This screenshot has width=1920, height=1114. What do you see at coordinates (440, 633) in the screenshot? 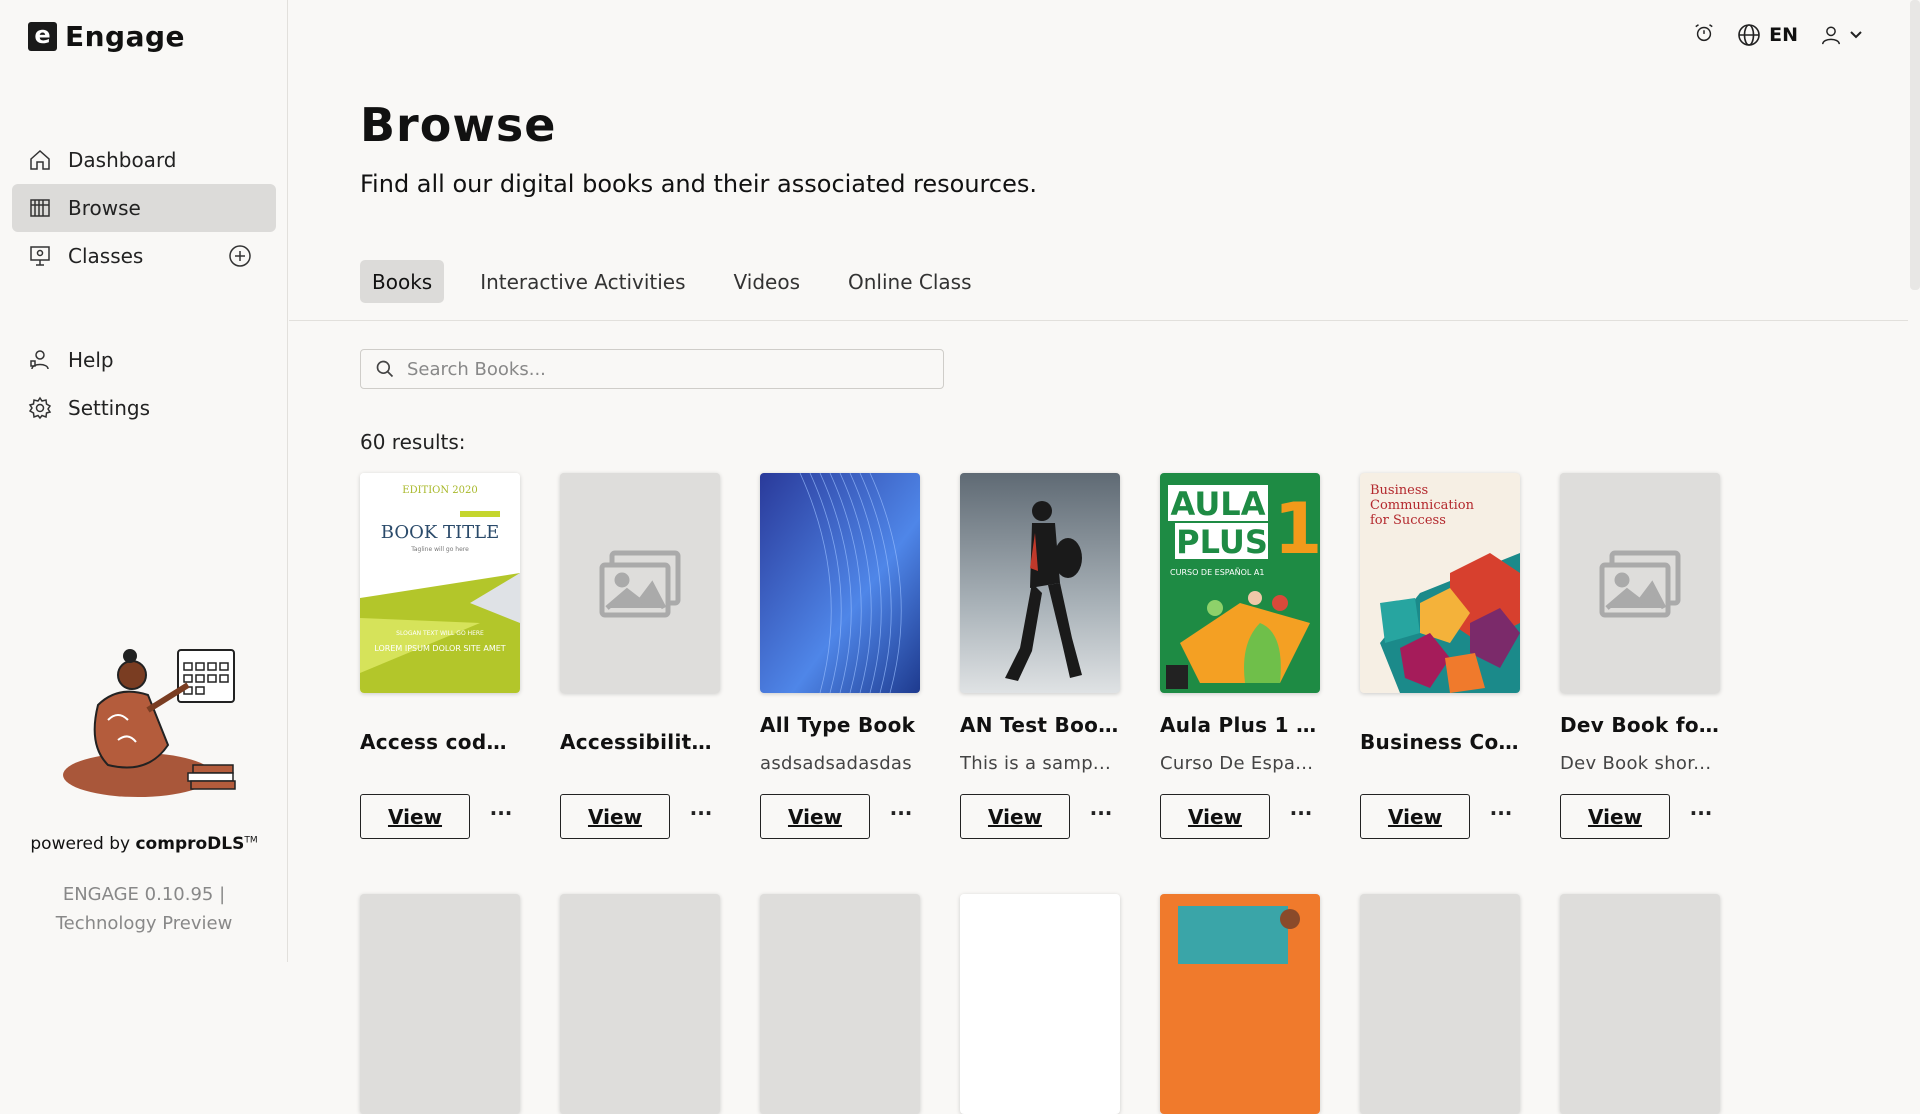
I see `cover-slogan: SLOGAN TEXT WILL GO HERE` at bounding box center [440, 633].